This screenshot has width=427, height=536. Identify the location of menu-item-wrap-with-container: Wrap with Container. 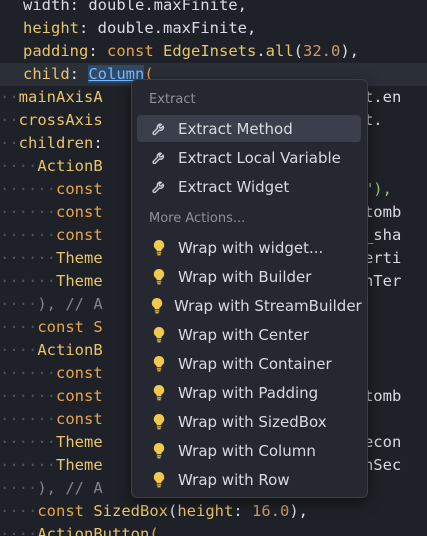
(249, 363).